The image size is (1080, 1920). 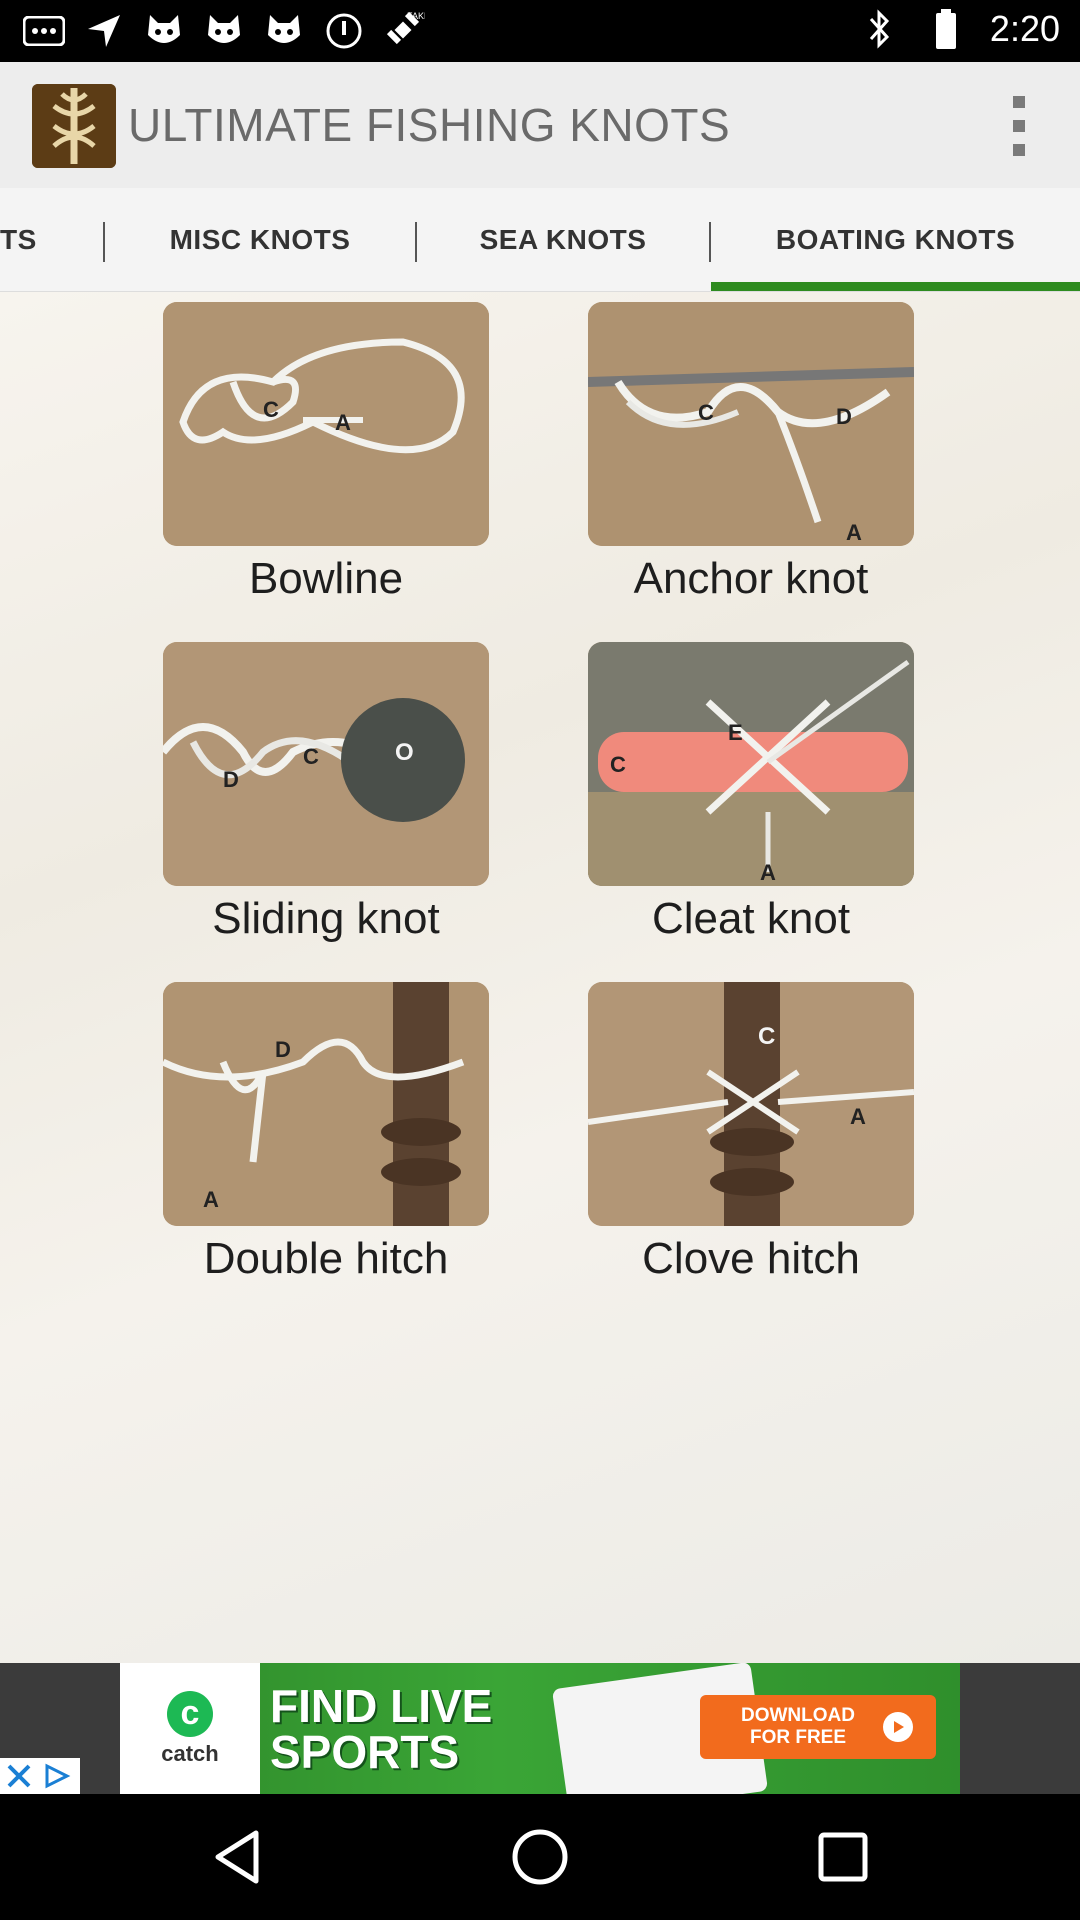 What do you see at coordinates (895, 286) in the screenshot?
I see `active-tab-indicator` at bounding box center [895, 286].